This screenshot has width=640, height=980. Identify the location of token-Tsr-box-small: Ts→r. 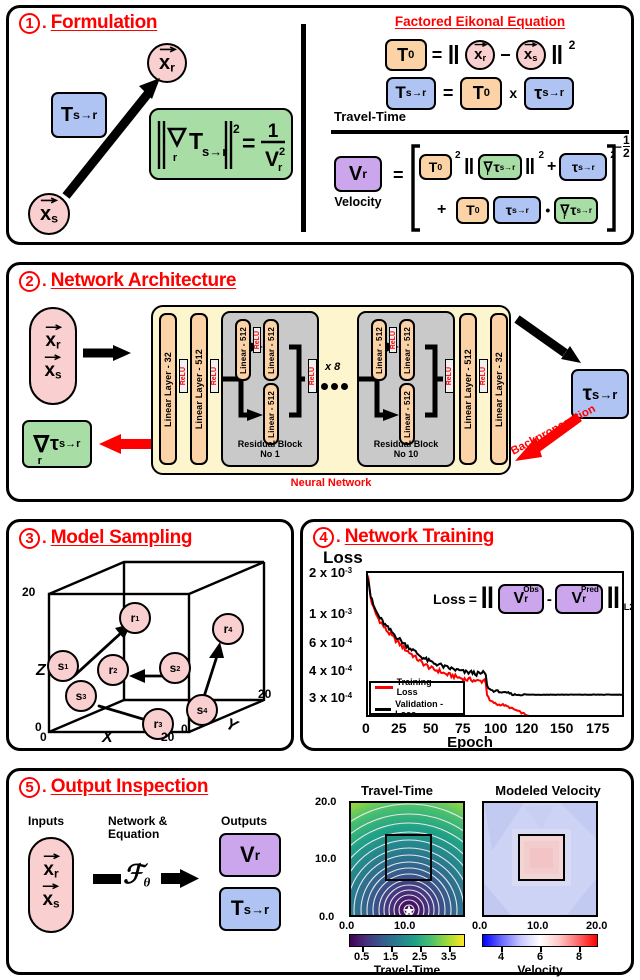
(410, 93).